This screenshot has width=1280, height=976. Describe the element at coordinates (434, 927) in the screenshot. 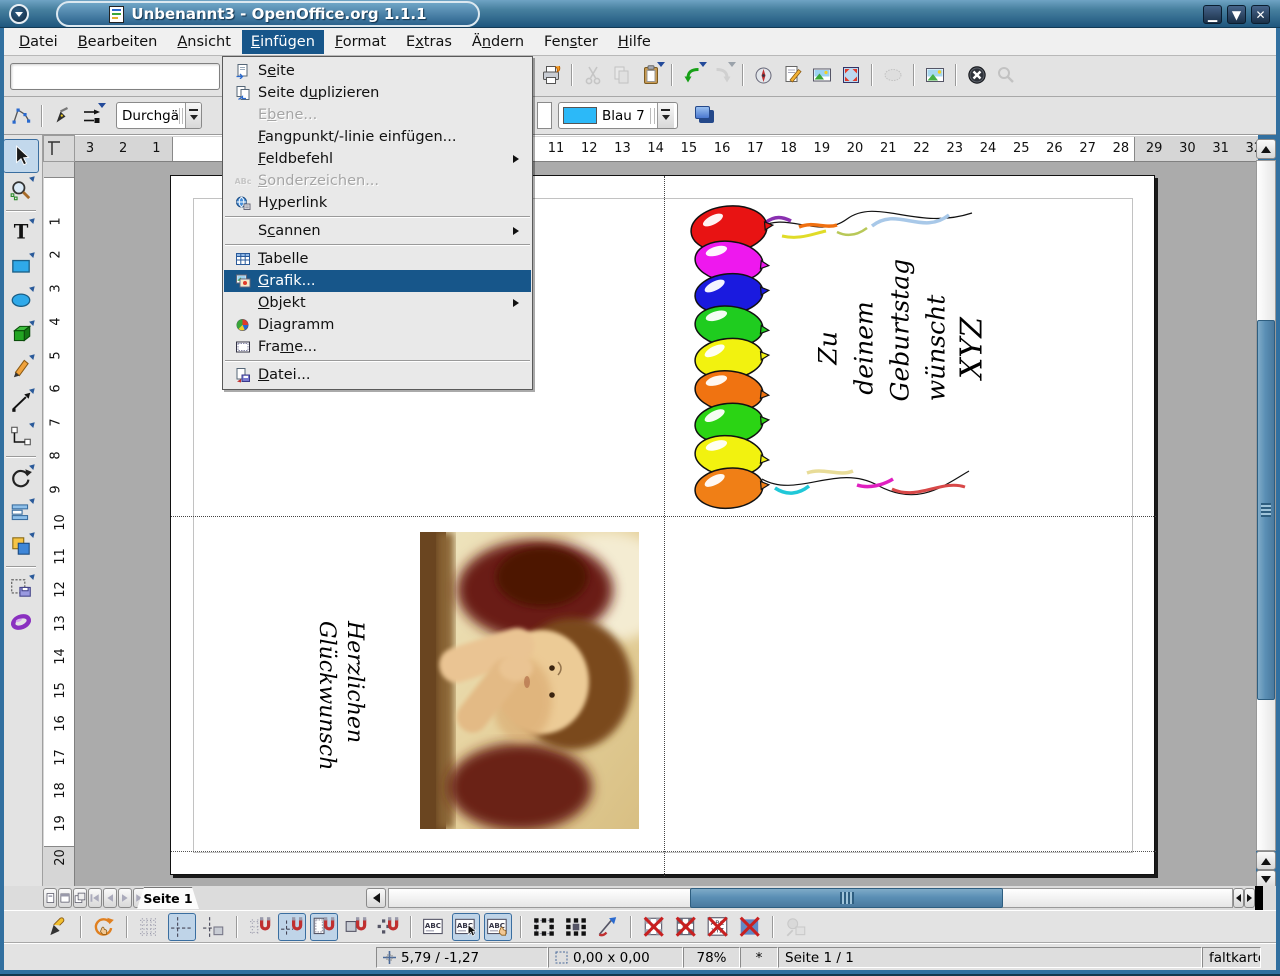

I see `quick-edit-icon: ABC` at that location.